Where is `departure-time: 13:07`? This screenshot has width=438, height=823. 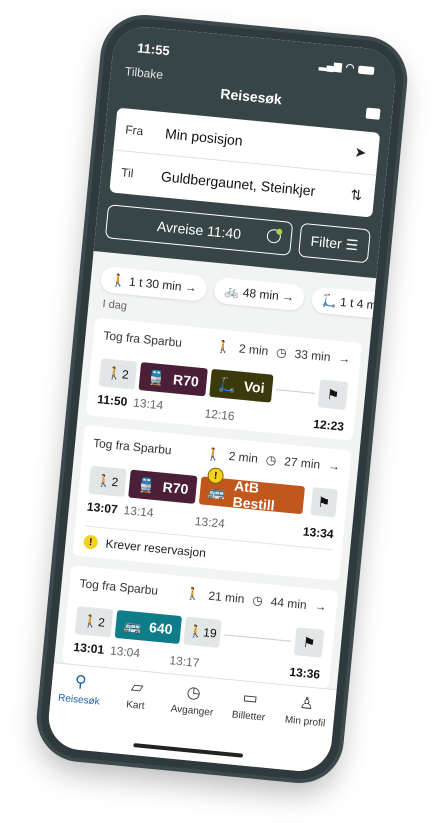
departure-time: 13:07 is located at coordinates (102, 508).